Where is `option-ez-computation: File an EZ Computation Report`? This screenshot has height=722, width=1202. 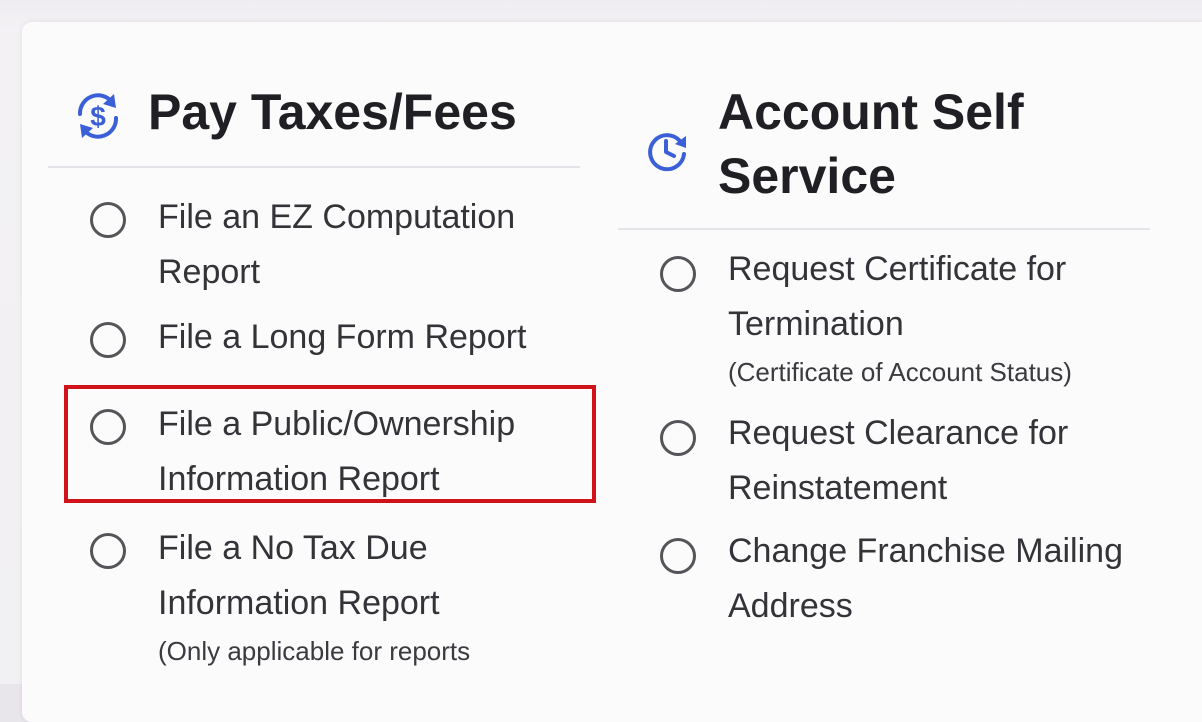 option-ez-computation: File an EZ Computation Report is located at coordinates (315, 245).